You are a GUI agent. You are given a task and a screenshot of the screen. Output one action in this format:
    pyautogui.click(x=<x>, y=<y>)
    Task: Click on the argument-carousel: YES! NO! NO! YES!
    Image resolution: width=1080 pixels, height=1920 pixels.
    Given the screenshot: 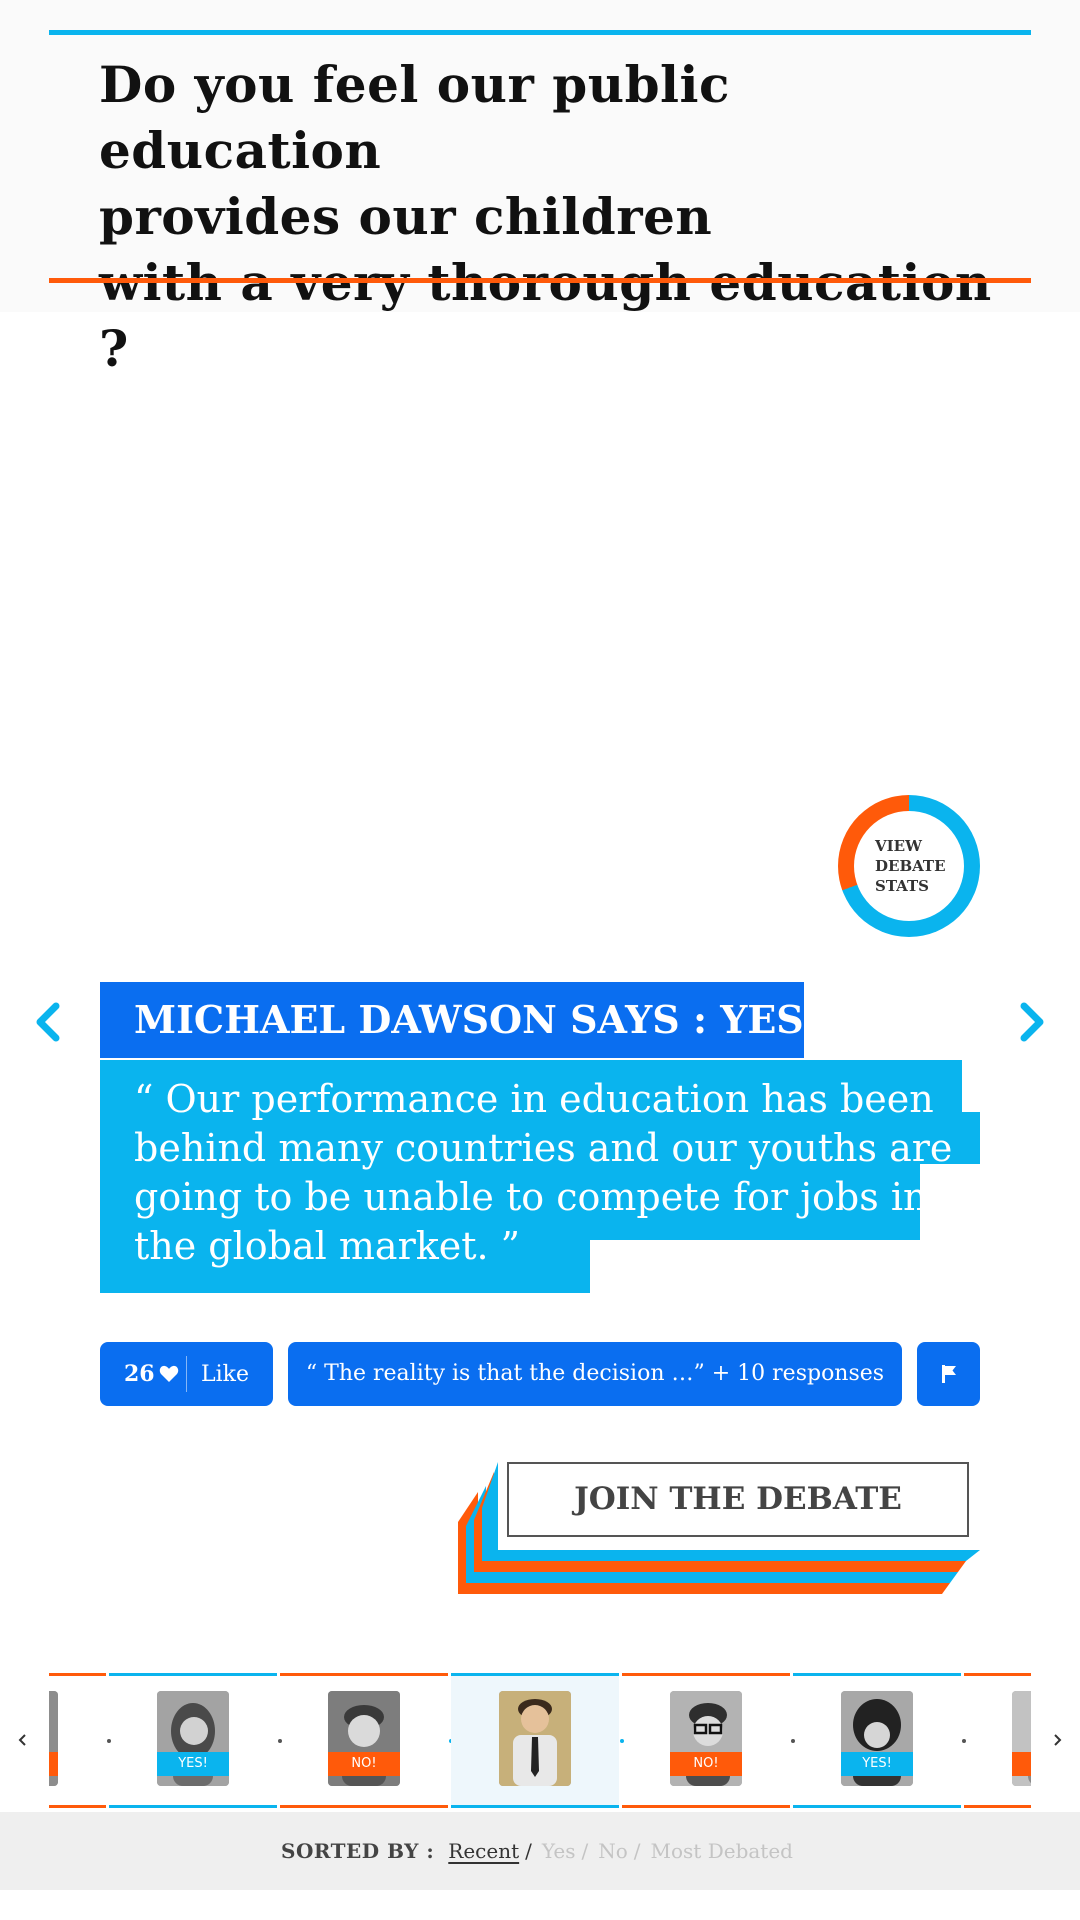 What is the action you would take?
    pyautogui.click(x=540, y=1740)
    